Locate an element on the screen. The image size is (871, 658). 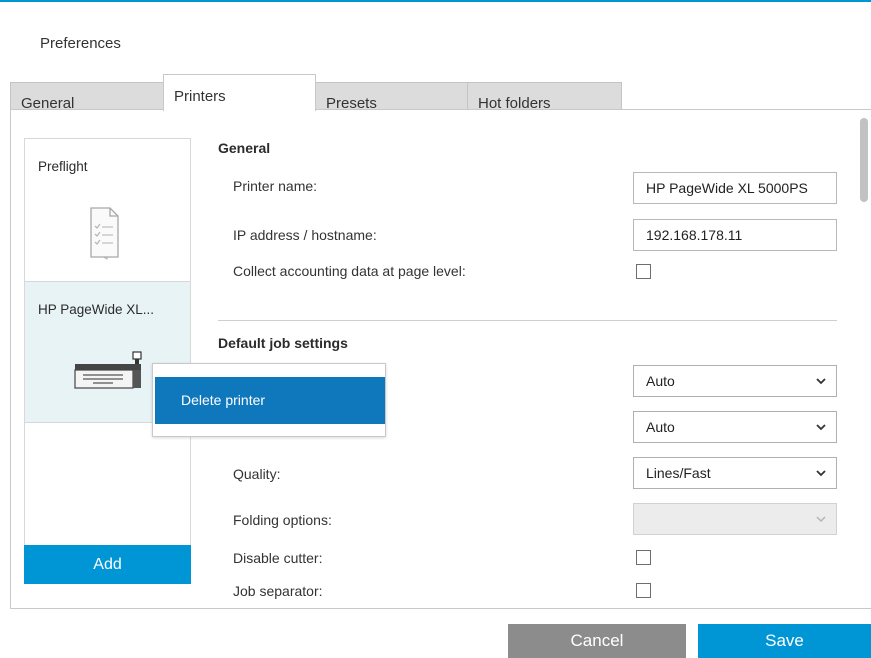
scrollbar-thumb is located at coordinates (864, 160).